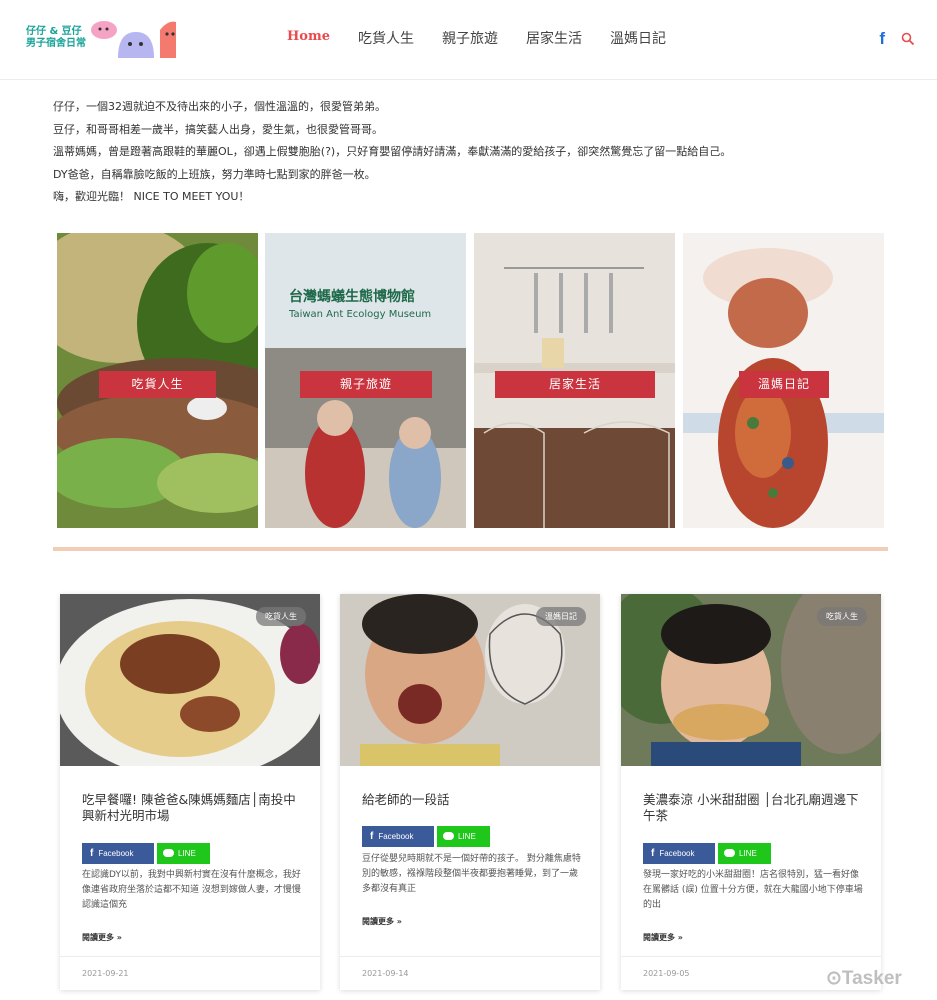  What do you see at coordinates (470, 680) in the screenshot?
I see `post-thumbnail: 溫媽日記` at bounding box center [470, 680].